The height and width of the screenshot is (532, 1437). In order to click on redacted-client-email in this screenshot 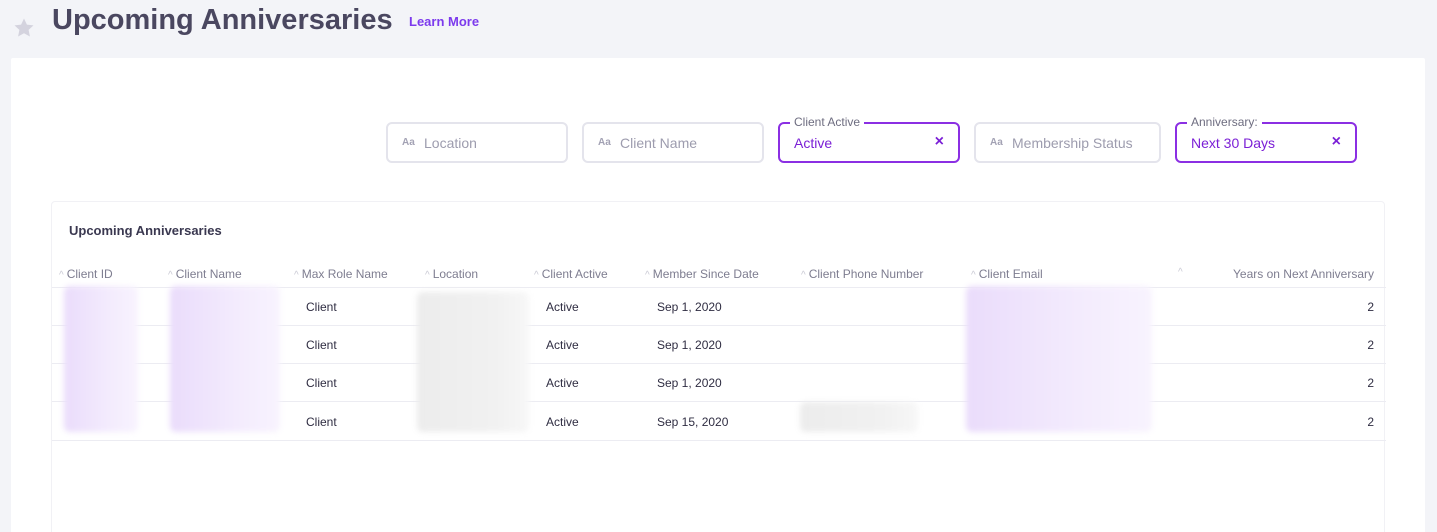, I will do `click(1059, 359)`.